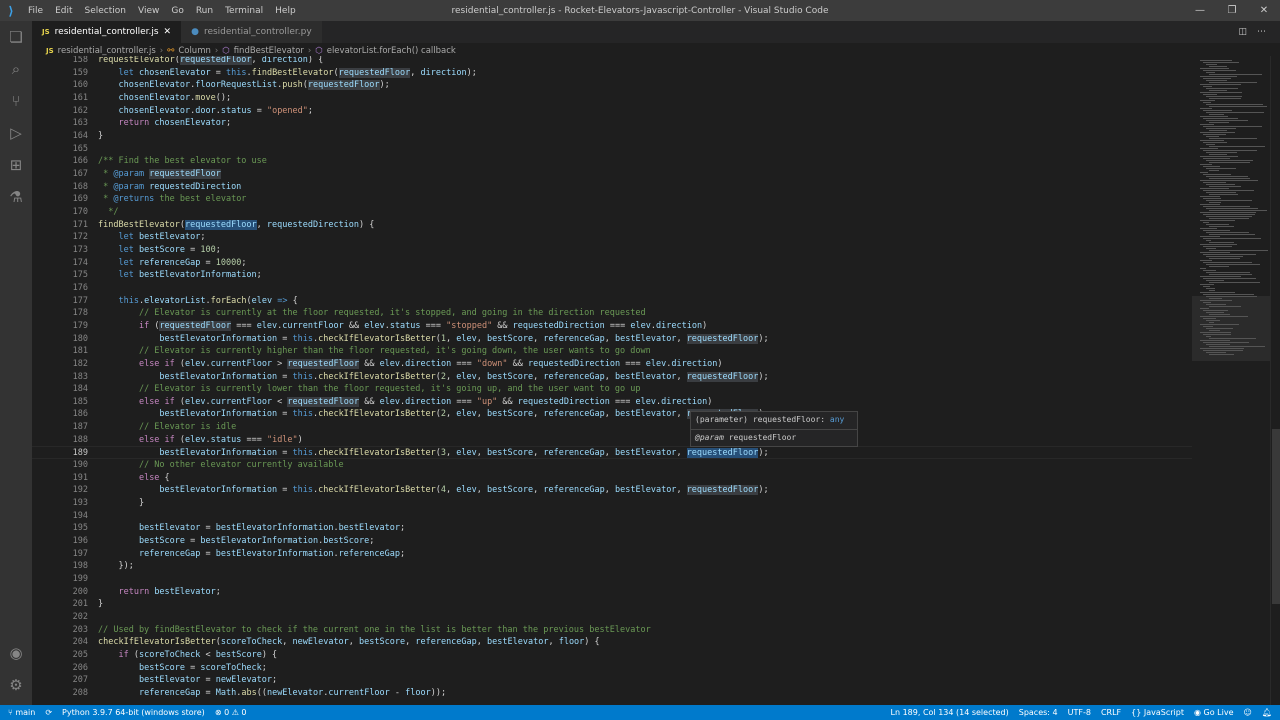  Describe the element at coordinates (612, 199) in the screenshot. I see `code-line: 169 * @returns the best elevator` at that location.